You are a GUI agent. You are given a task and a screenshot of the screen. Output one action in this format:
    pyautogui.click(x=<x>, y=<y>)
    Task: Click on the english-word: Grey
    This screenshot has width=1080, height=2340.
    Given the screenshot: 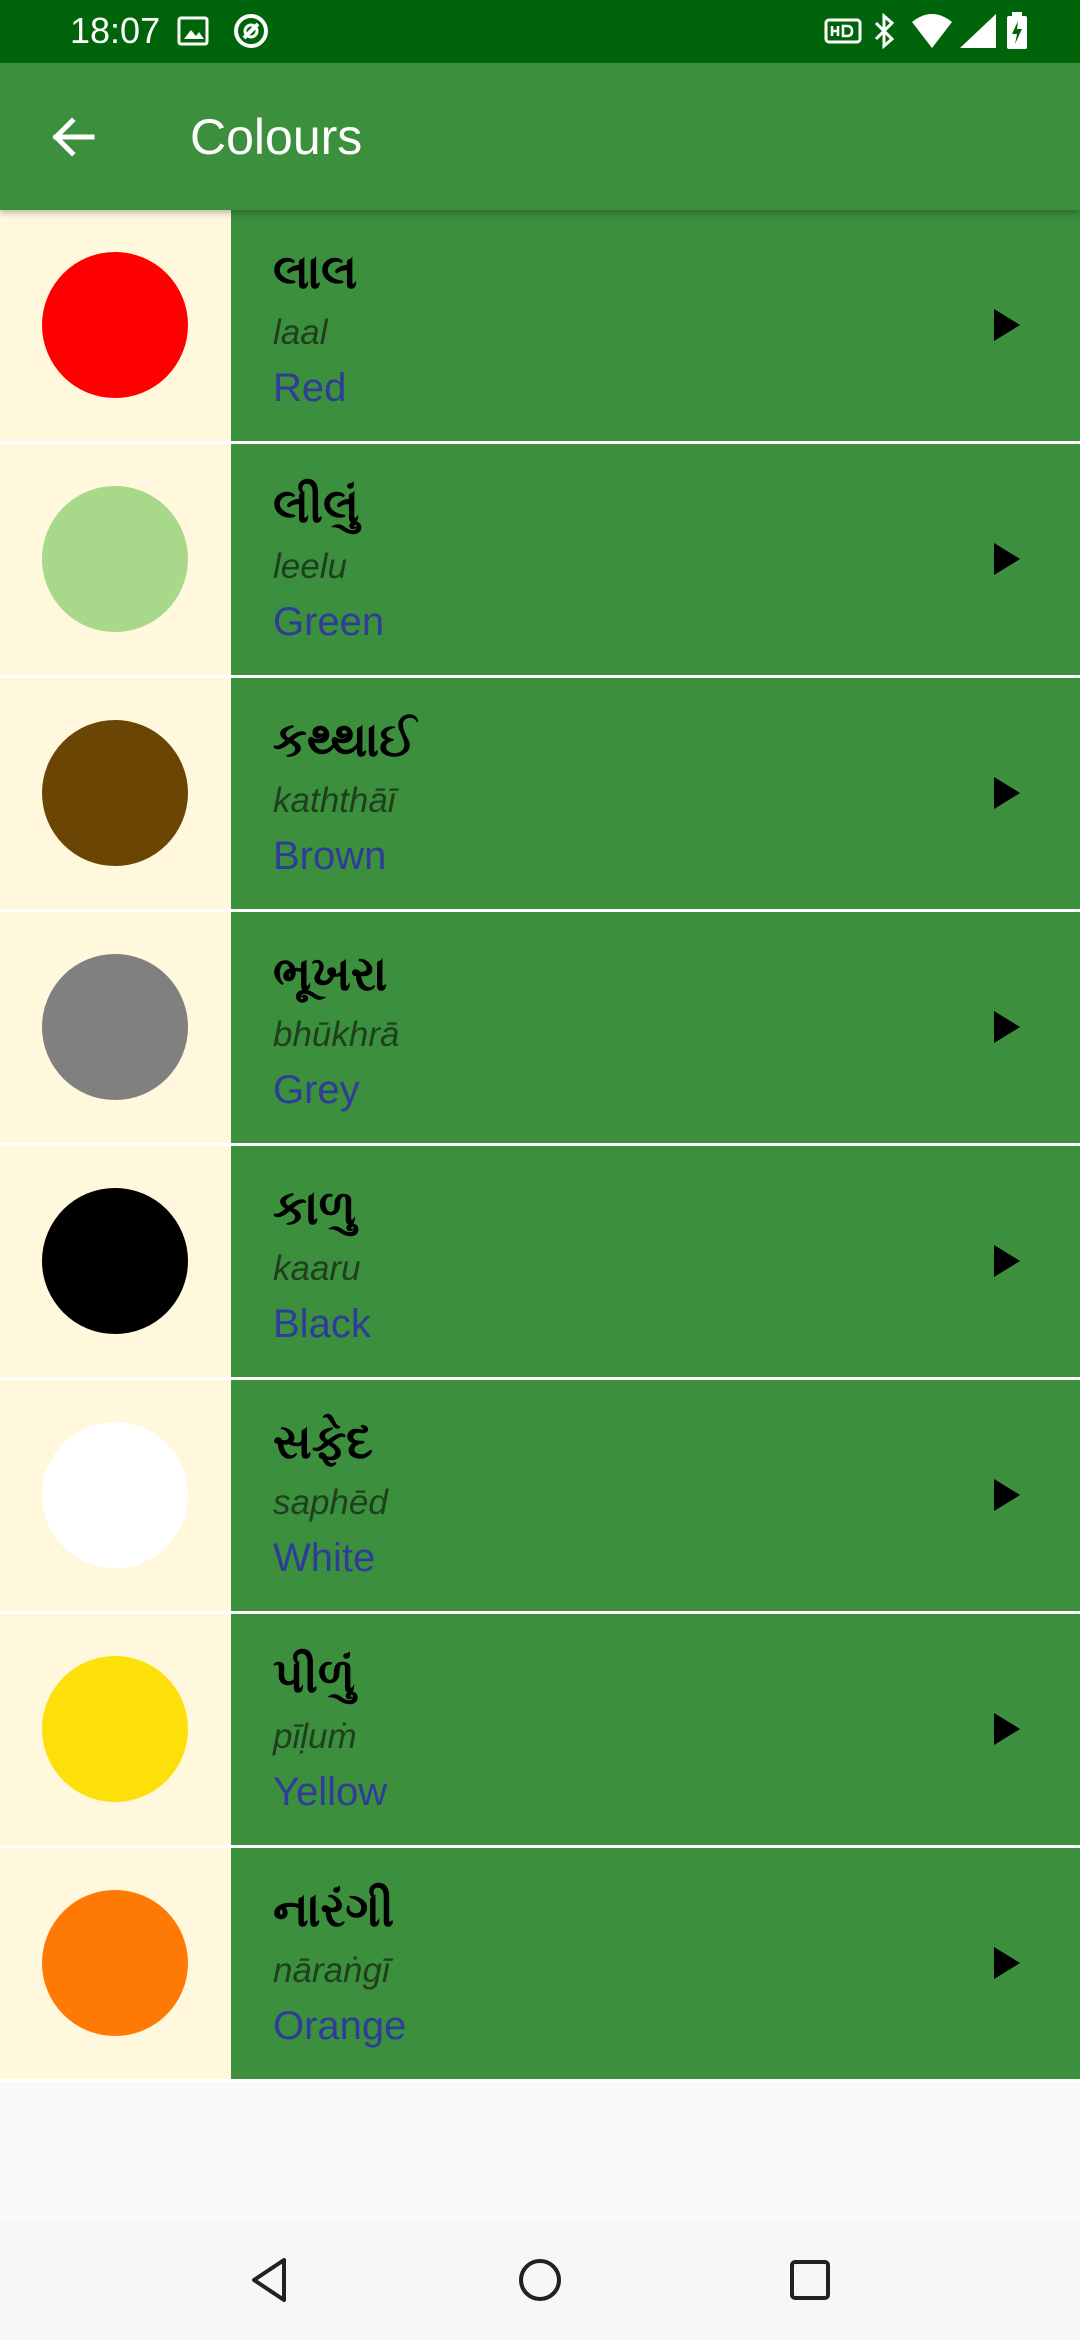 What is the action you would take?
    pyautogui.click(x=316, y=1090)
    